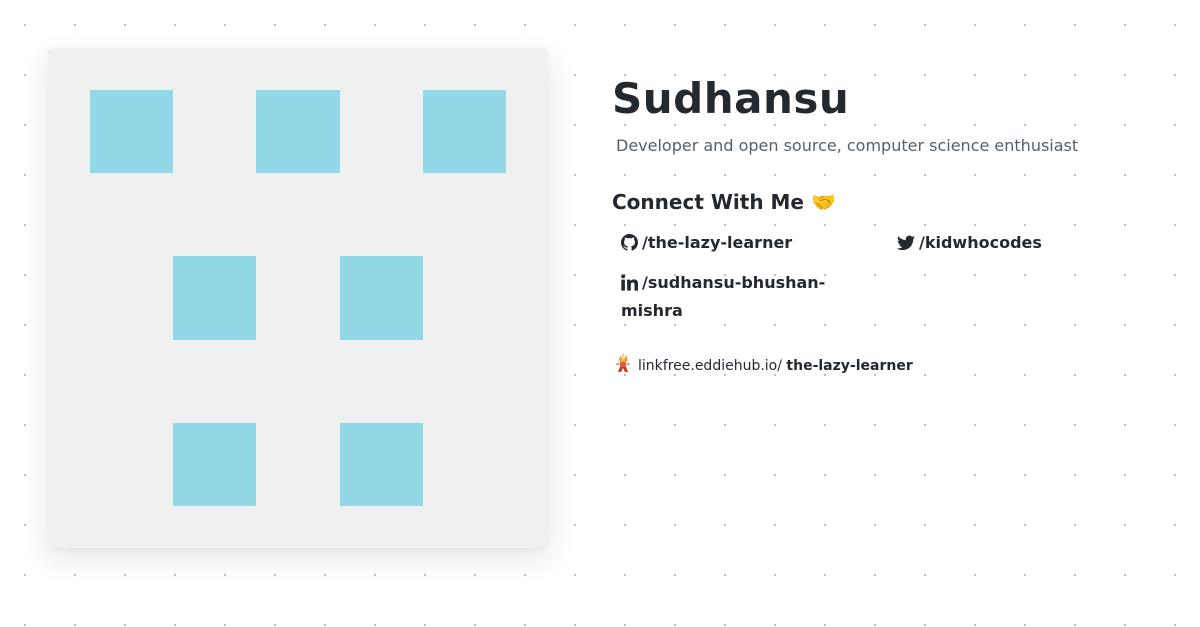 The width and height of the screenshot is (1200, 627). I want to click on linkedin-link: /sudhansu-bhushan-mishra, so click(733, 296).